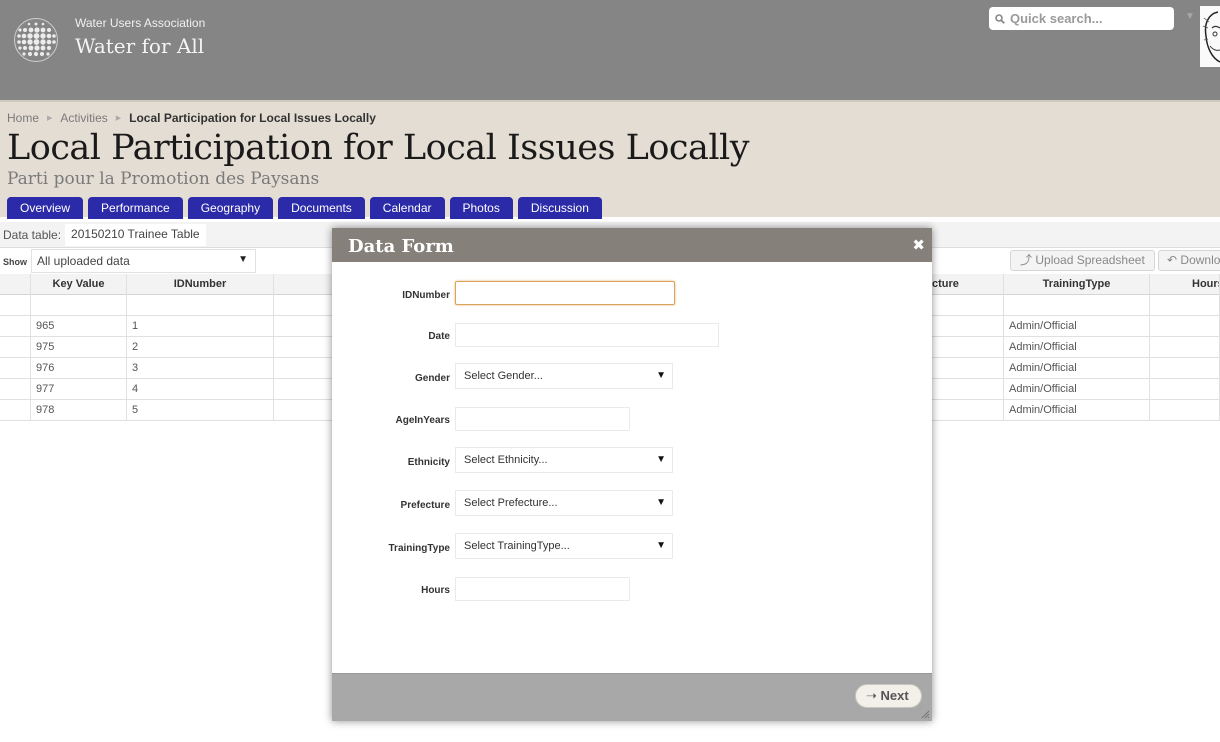  What do you see at coordinates (321, 208) in the screenshot?
I see `tab-documents: Documents` at bounding box center [321, 208].